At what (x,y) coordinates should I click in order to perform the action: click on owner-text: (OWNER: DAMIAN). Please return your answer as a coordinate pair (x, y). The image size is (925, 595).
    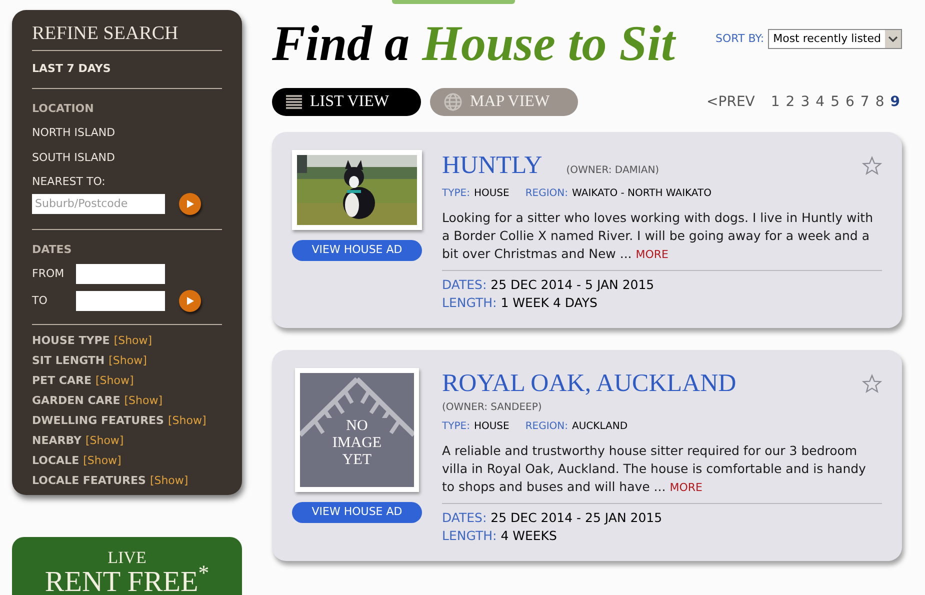
    Looking at the image, I should click on (613, 171).